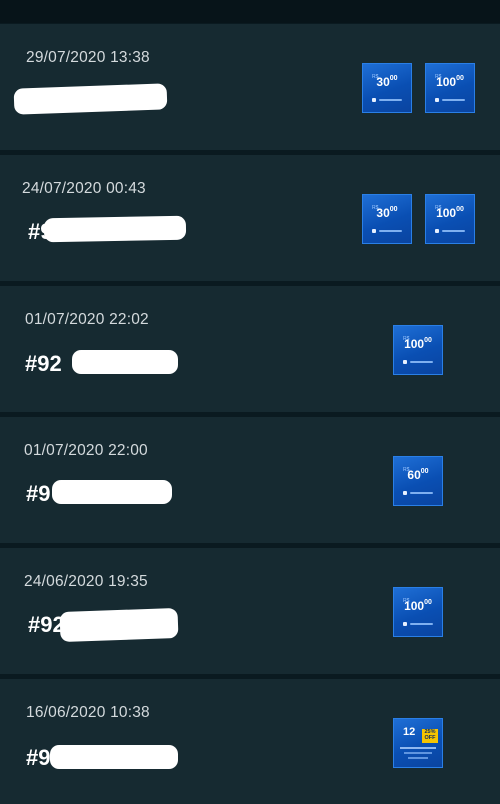 This screenshot has height=804, width=500. Describe the element at coordinates (418, 748) in the screenshot. I see `ps-plus-logo-icon` at that location.